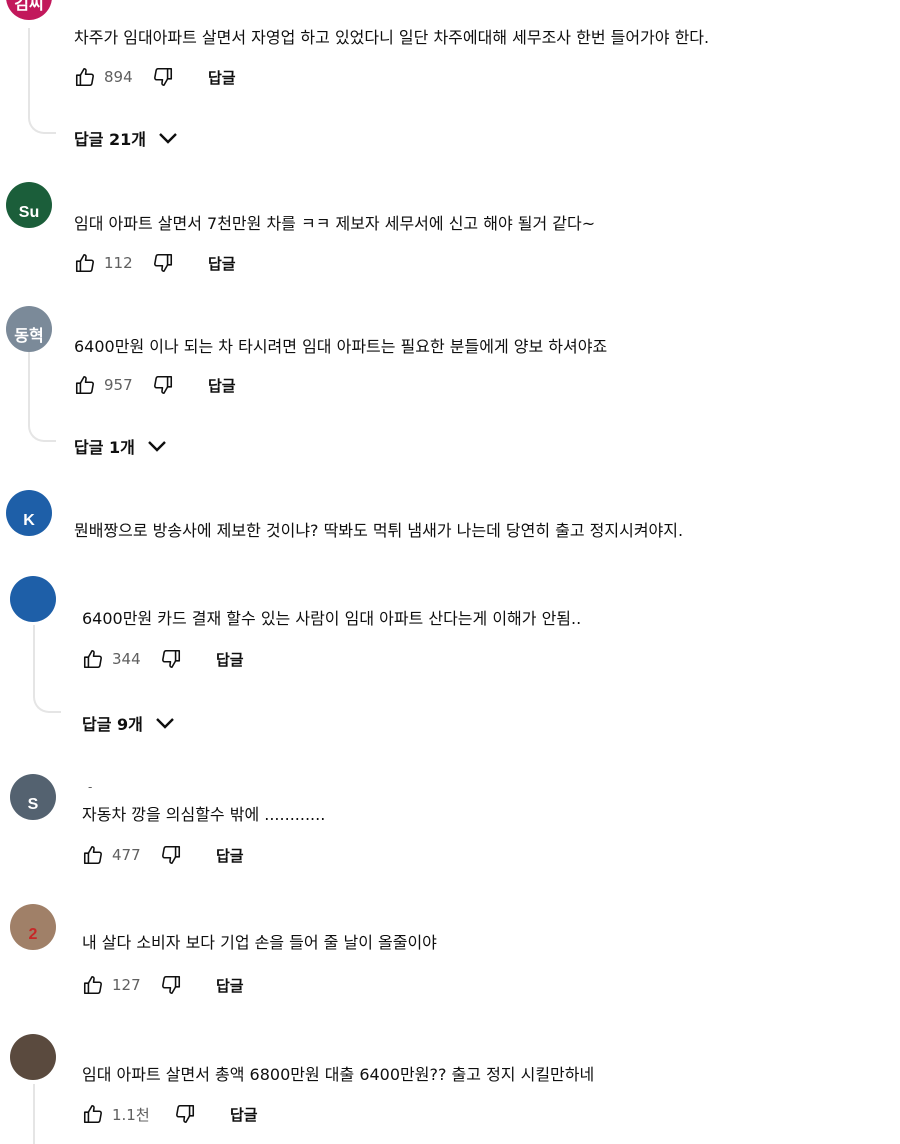 The image size is (900, 1144). I want to click on commenter-avatar: K, so click(29, 513).